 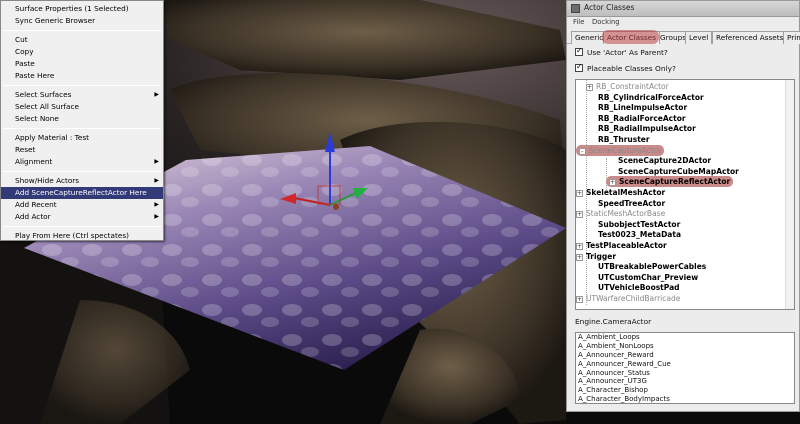 What do you see at coordinates (621, 53) in the screenshot?
I see `use-actor-as-parent-checkbox: Use 'Actor' As Parent?` at bounding box center [621, 53].